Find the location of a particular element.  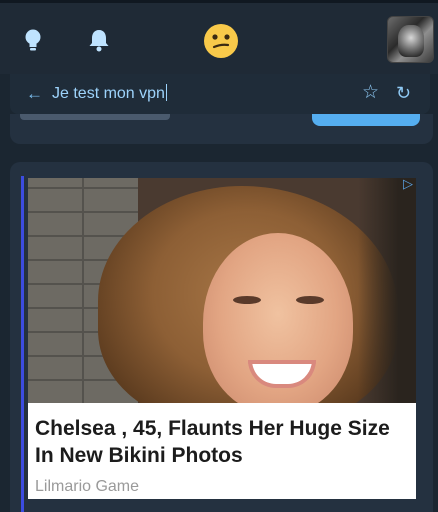

lightbulb-icon is located at coordinates (33, 41).